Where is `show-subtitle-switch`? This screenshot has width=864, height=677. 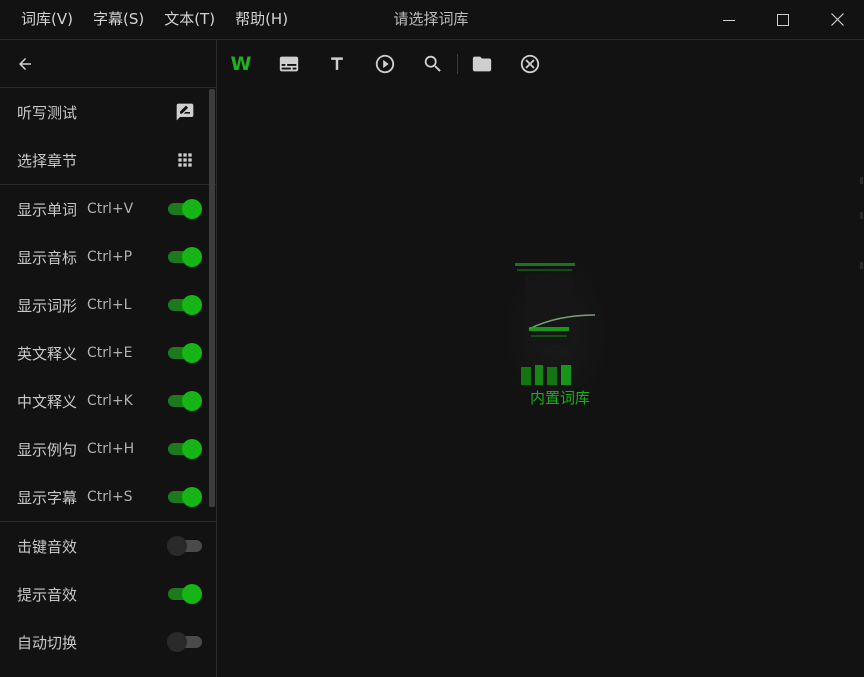
show-subtitle-switch is located at coordinates (186, 497).